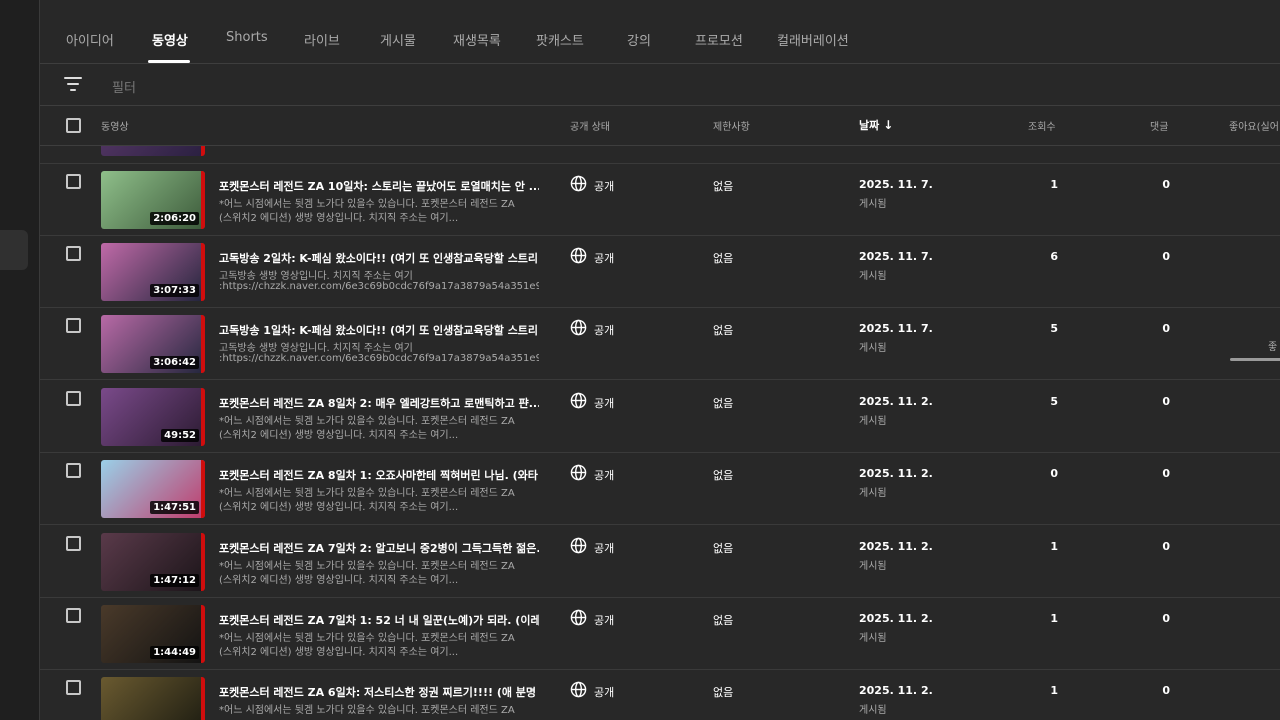 Image resolution: width=1280 pixels, height=720 pixels. Describe the element at coordinates (90, 39) in the screenshot. I see `tab-ideas: 아이디어` at that location.